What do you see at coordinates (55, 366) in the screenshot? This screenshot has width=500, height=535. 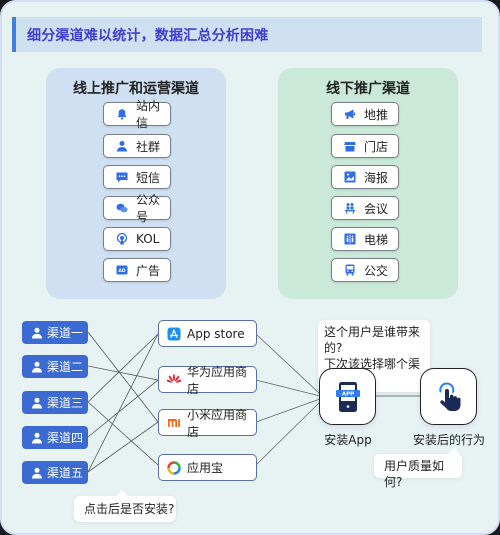 I see `channel-button: 渠道二` at bounding box center [55, 366].